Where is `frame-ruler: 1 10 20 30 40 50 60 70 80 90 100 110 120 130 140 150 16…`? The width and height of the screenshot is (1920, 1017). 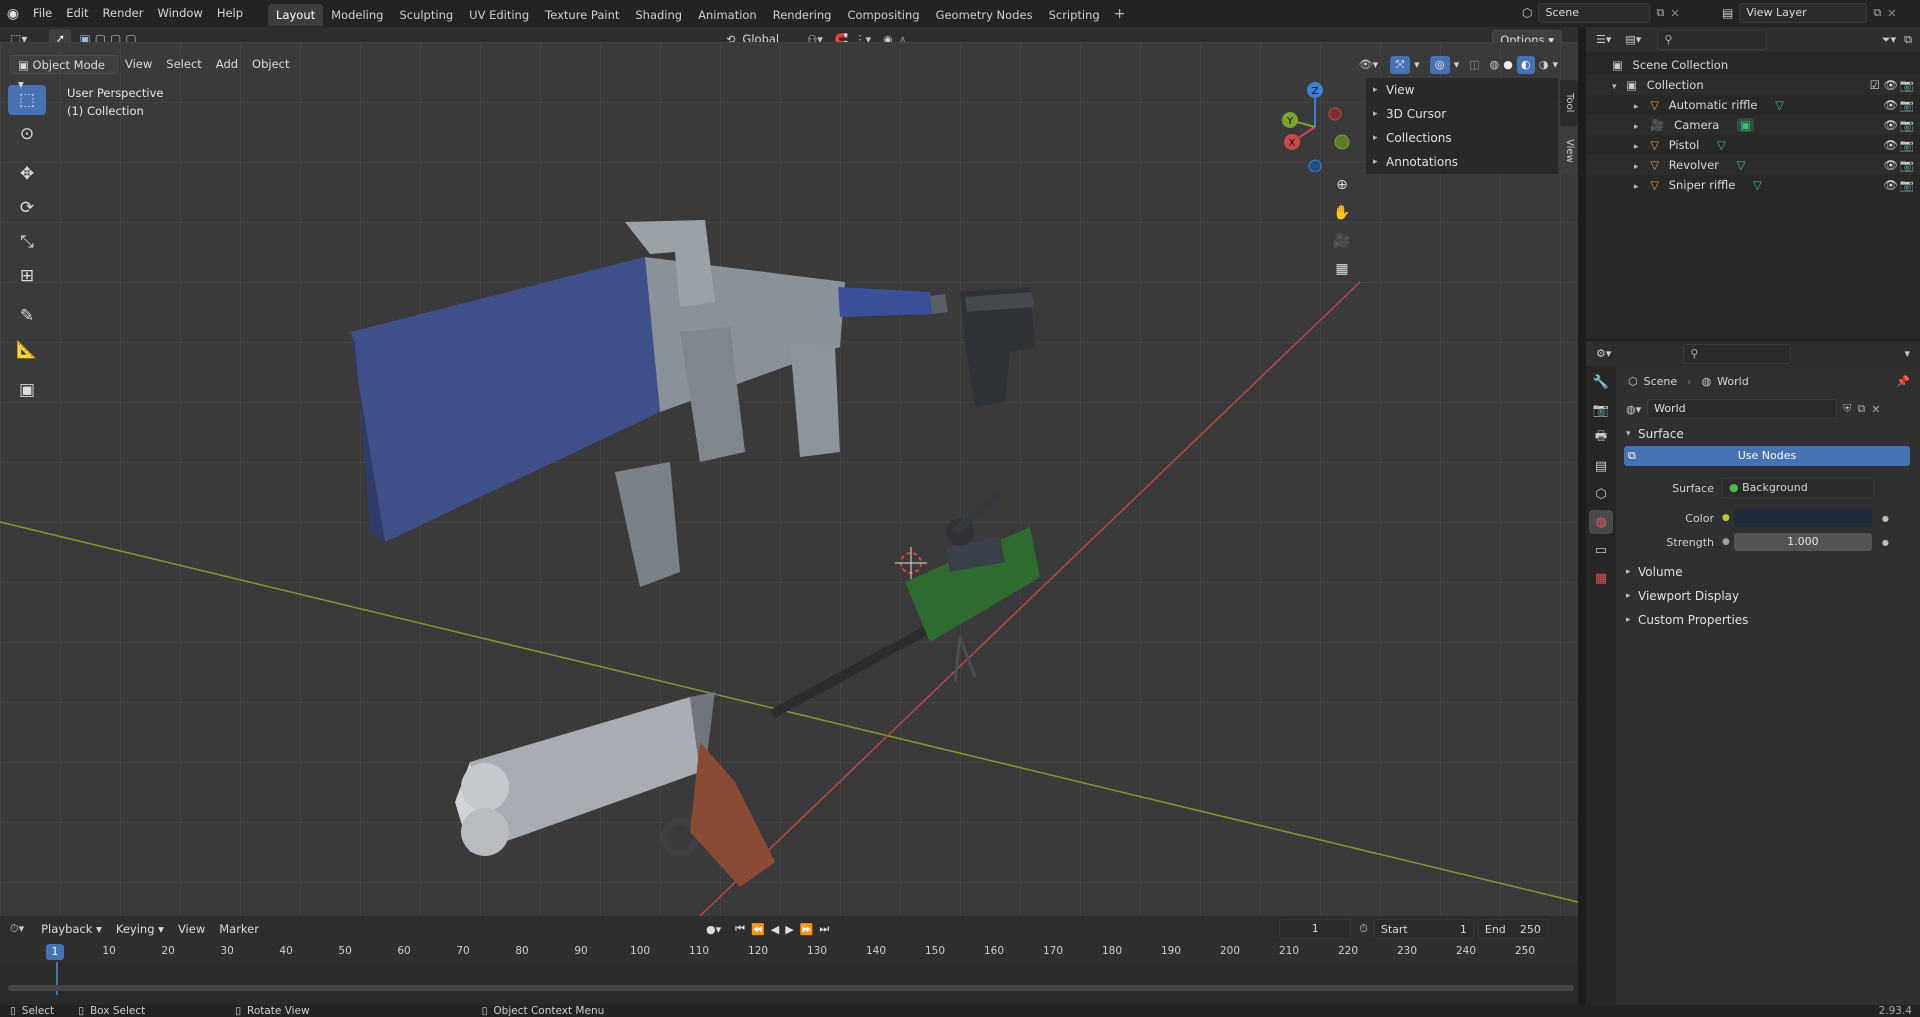
frame-ruler: 1 10 20 30 40 50 60 70 80 90 100 110 120 130 140 150 16… is located at coordinates (789, 952).